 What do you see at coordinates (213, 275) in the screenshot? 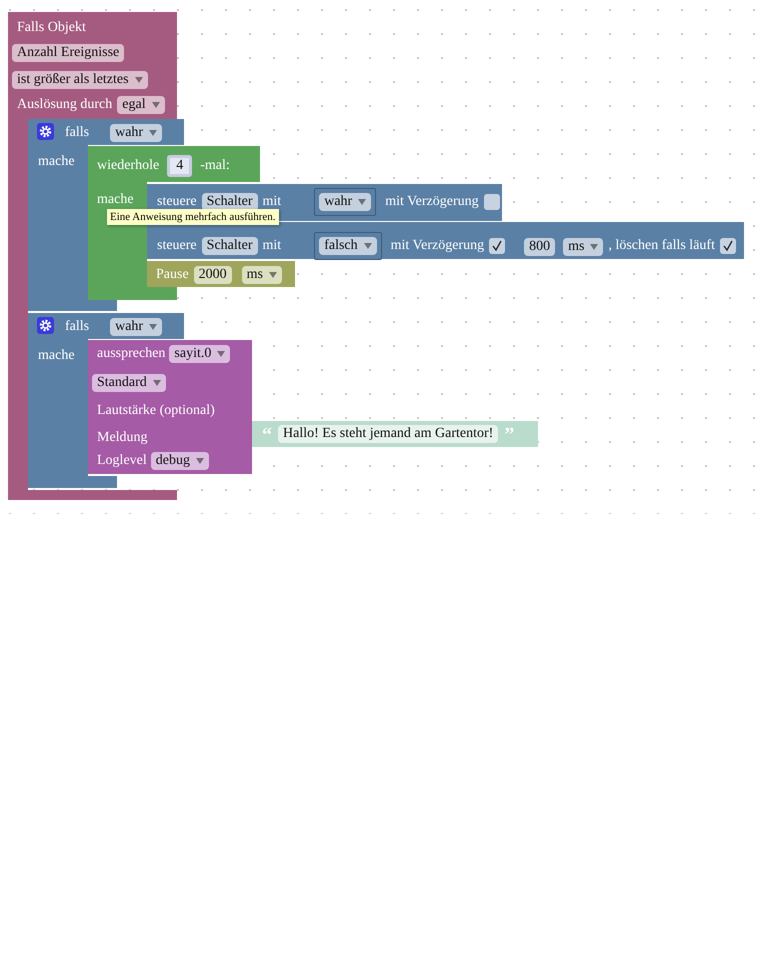
I see `duration-field: 2000` at bounding box center [213, 275].